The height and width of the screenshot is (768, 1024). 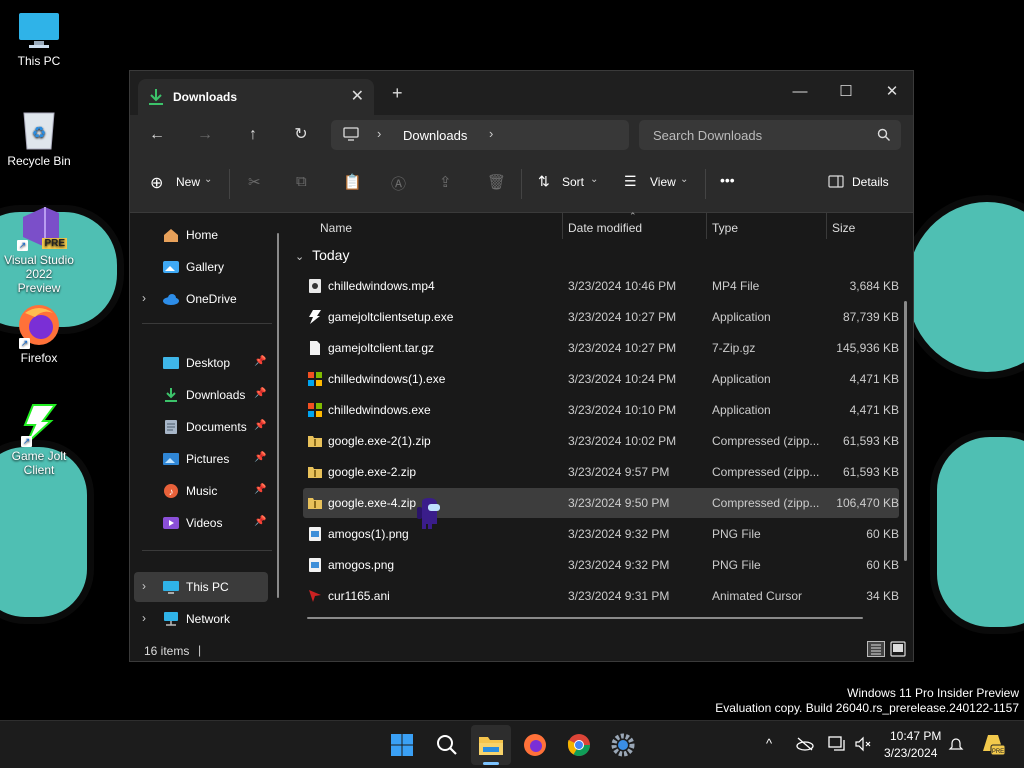 What do you see at coordinates (352, 182) in the screenshot?
I see `paste-icon: 📋` at bounding box center [352, 182].